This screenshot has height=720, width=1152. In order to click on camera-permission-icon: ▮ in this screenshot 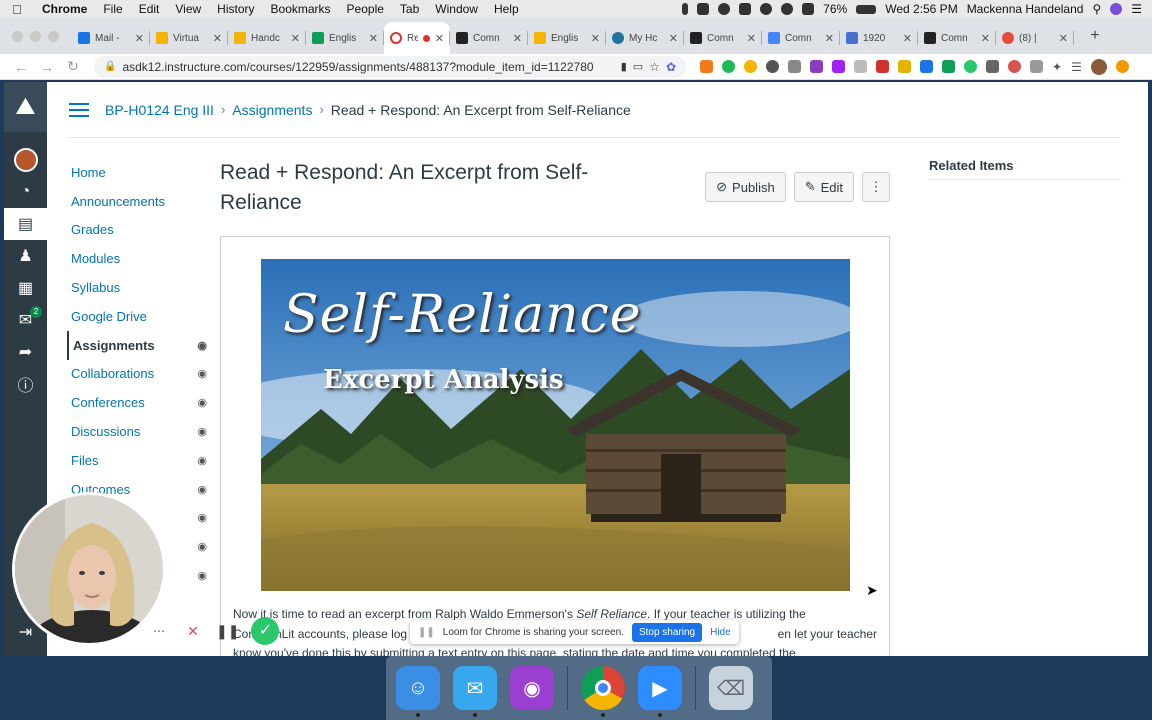, I will do `click(624, 66)`.